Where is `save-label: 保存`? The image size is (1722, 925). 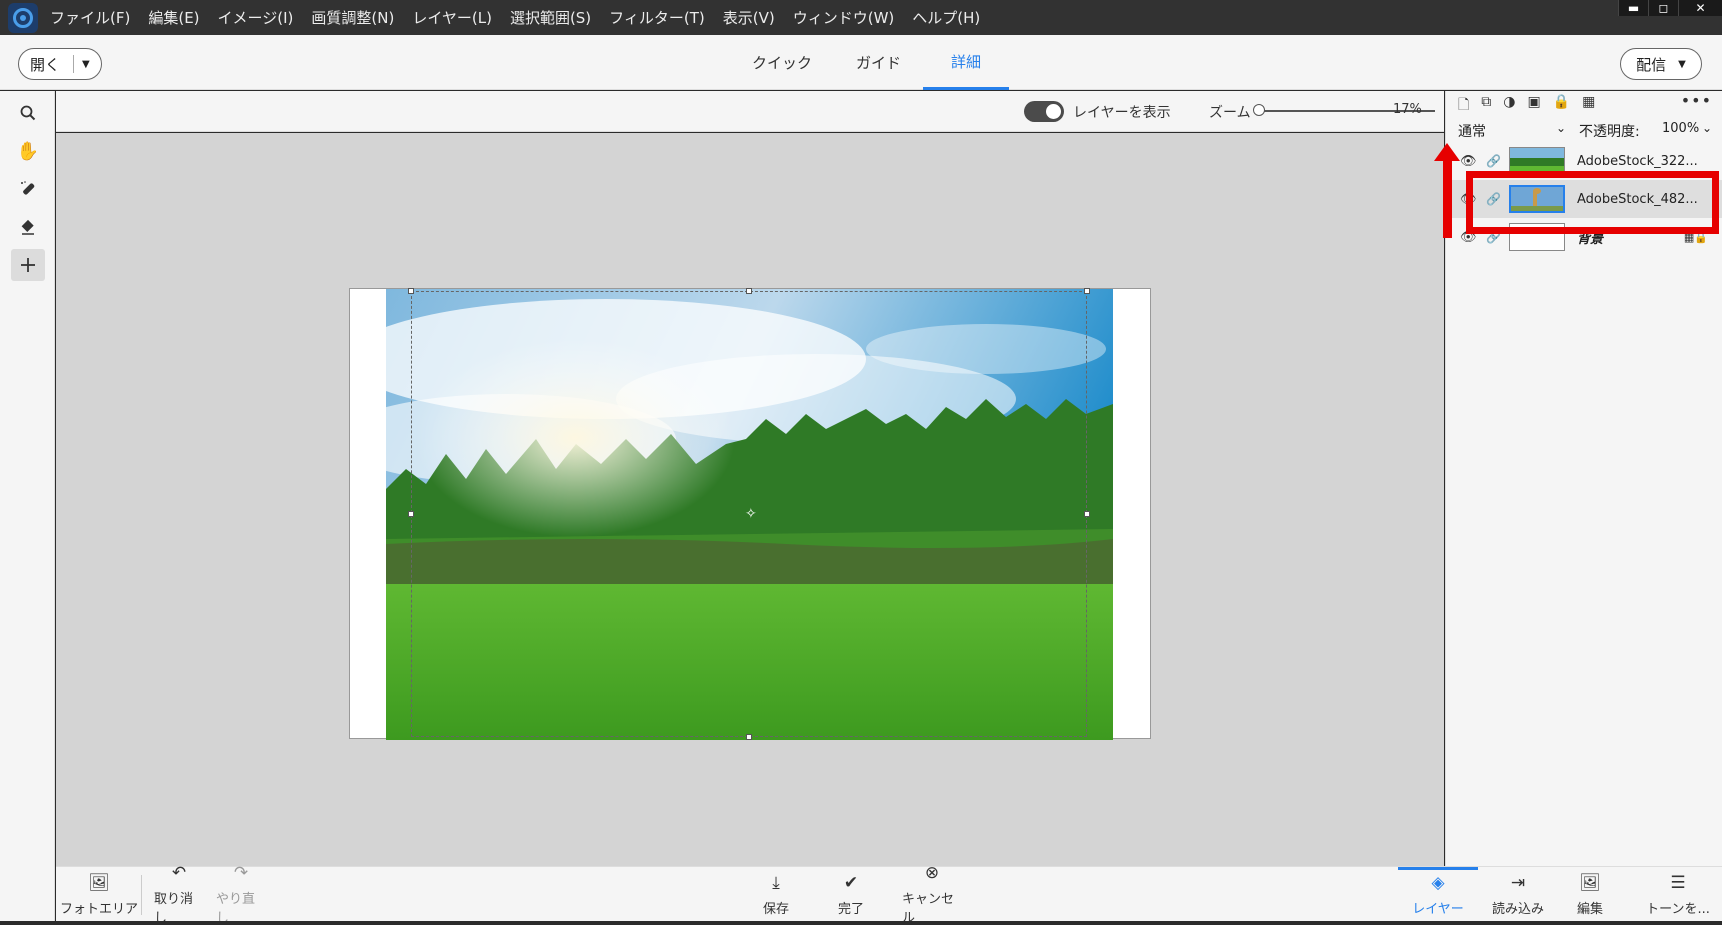
save-label: 保存 is located at coordinates (775, 909).